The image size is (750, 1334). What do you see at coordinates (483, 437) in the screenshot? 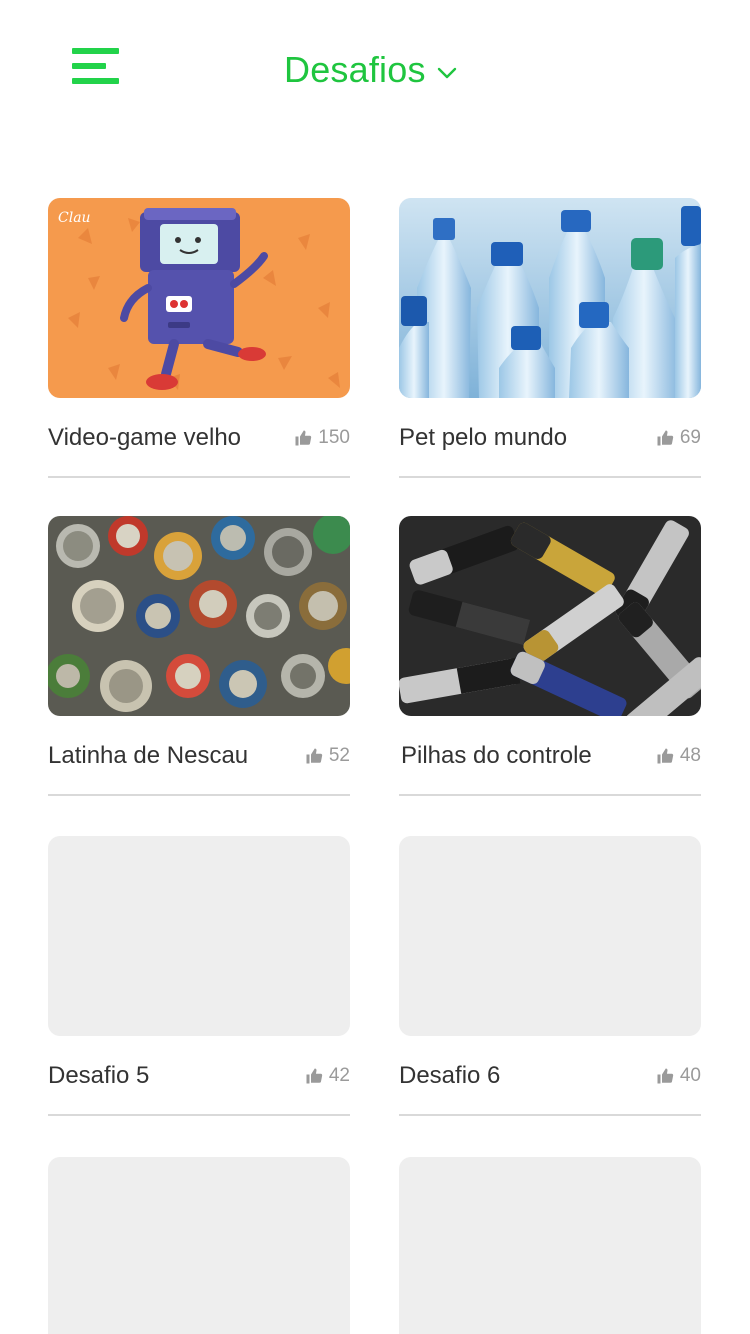
I see `challenge-title: Pet pelo mundo` at bounding box center [483, 437].